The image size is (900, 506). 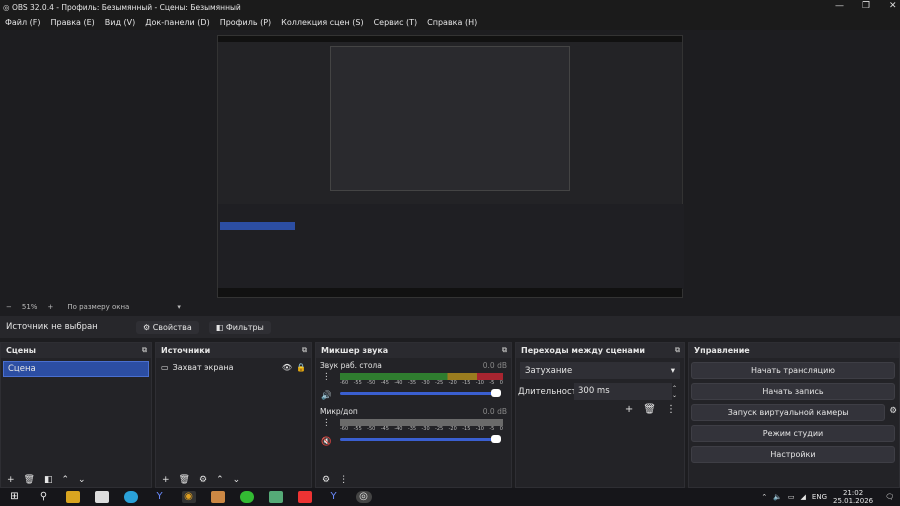 I want to click on battery-icon: ▭, so click(x=791, y=497).